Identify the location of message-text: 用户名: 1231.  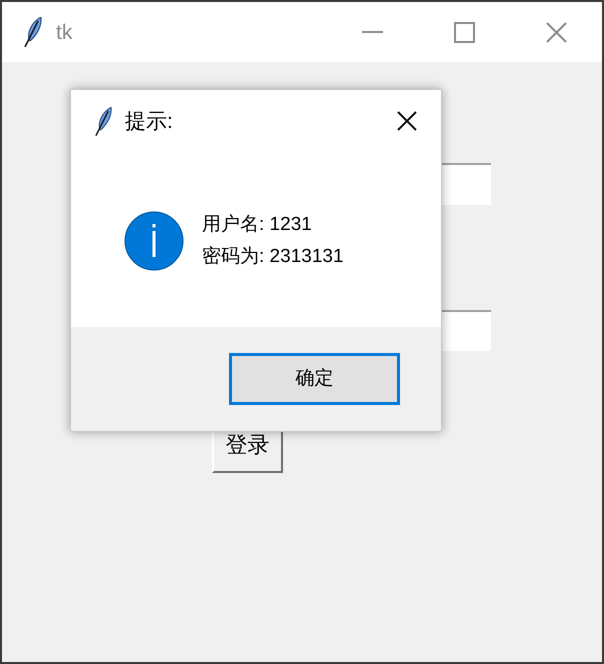
(257, 225).